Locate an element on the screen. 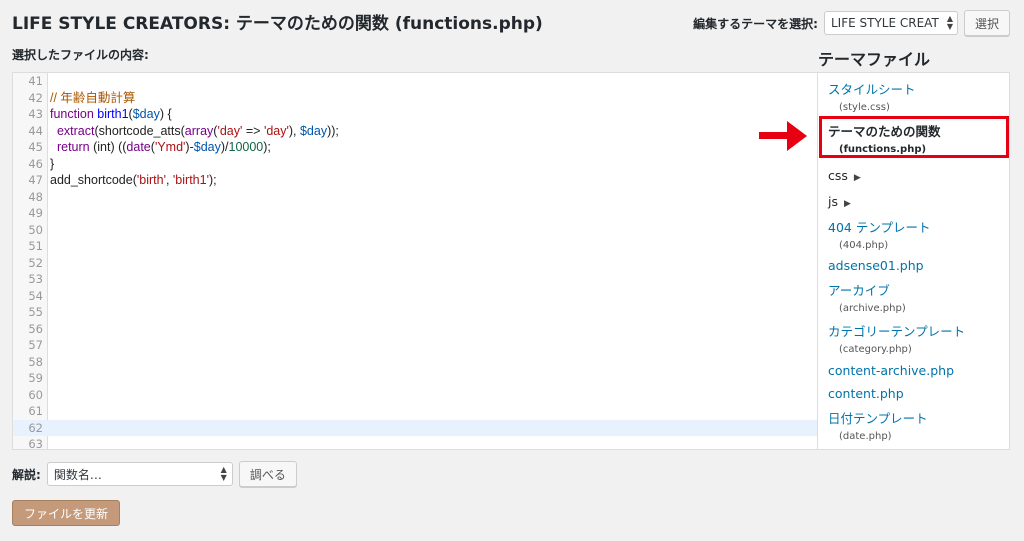  line-number: 50 is located at coordinates (35, 229).